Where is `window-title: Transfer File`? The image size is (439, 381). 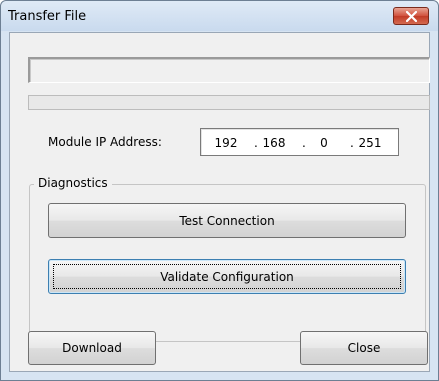 window-title: Transfer File is located at coordinates (47, 16).